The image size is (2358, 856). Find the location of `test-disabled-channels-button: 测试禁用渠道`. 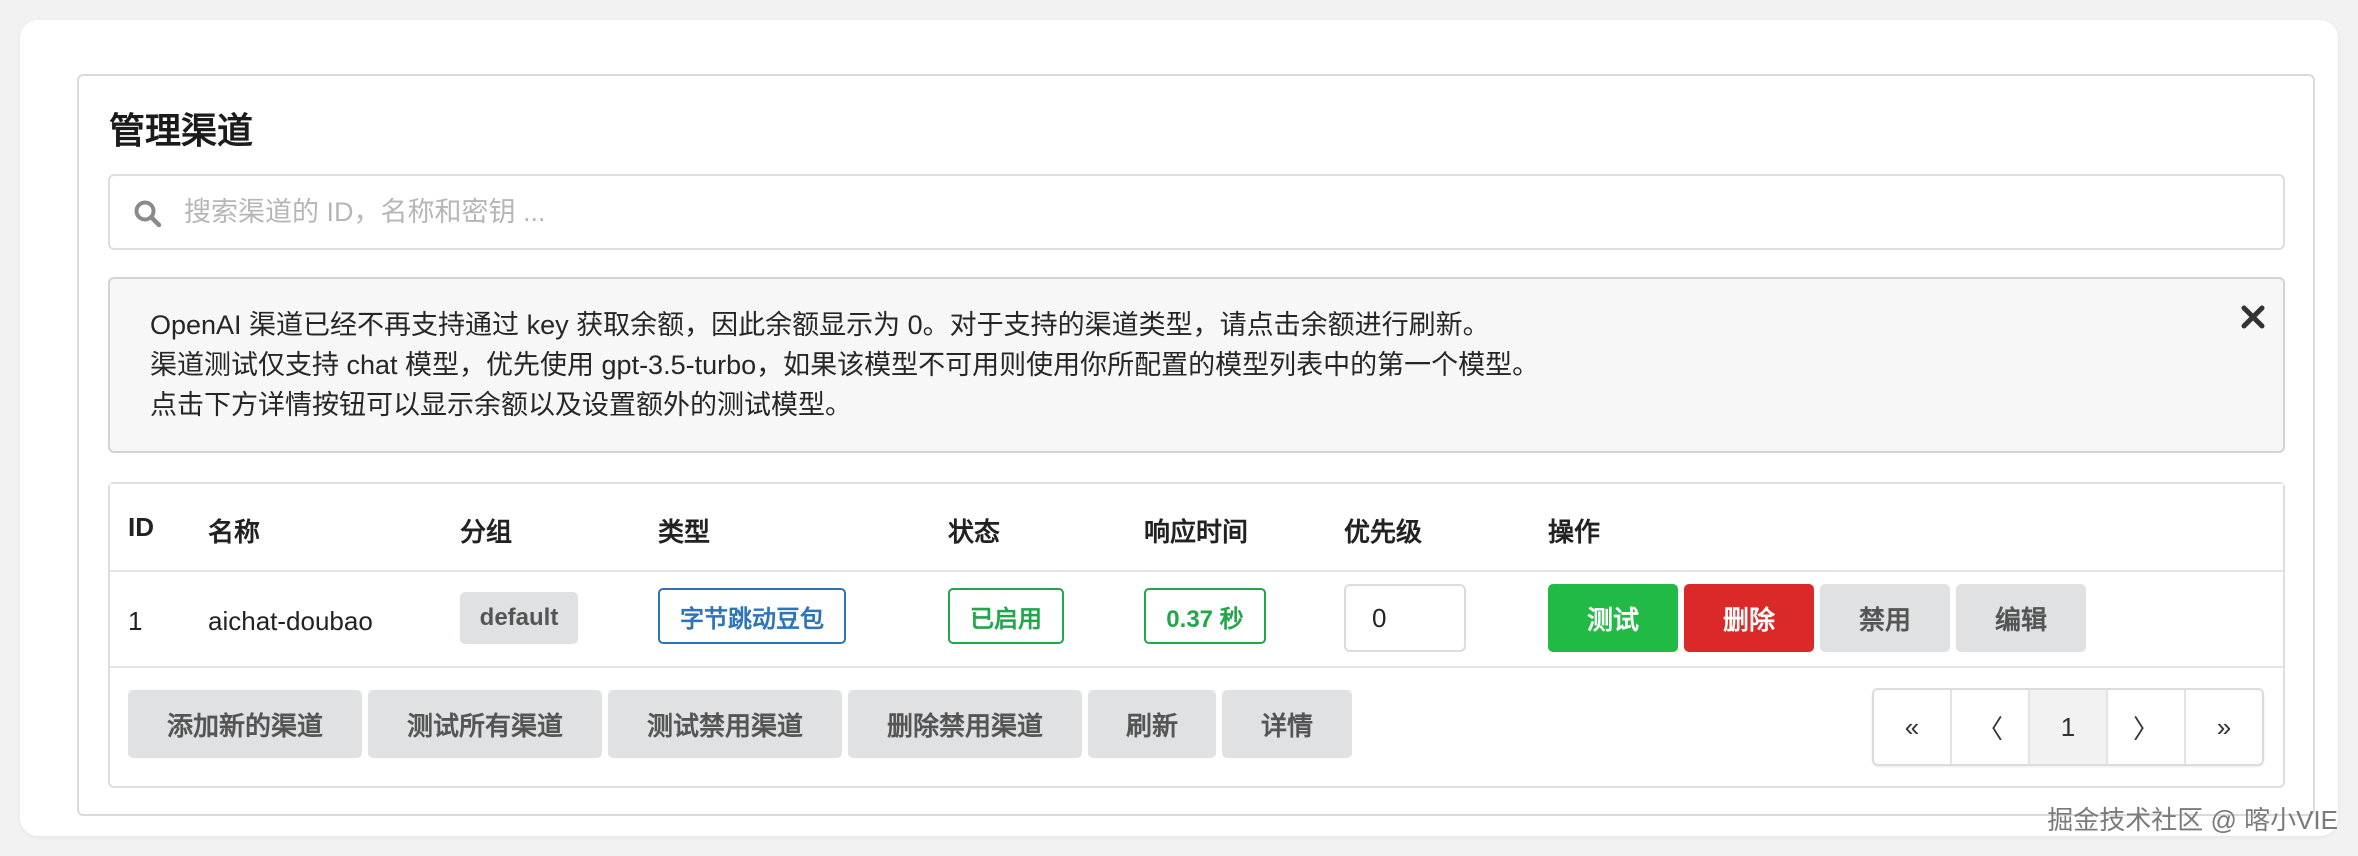

test-disabled-channels-button: 测试禁用渠道 is located at coordinates (725, 724).